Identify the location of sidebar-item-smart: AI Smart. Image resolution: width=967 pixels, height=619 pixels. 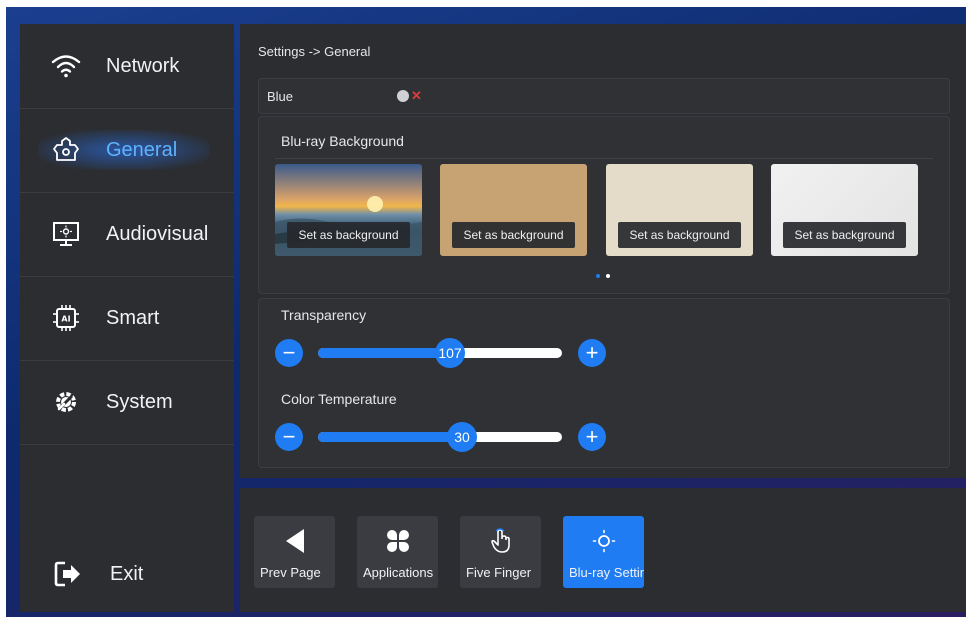
(127, 318).